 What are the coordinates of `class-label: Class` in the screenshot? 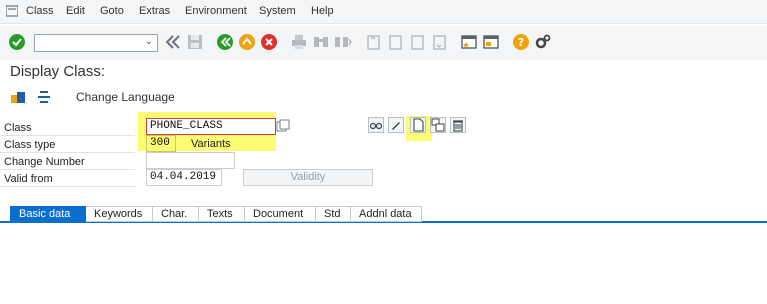 It's located at (18, 128).